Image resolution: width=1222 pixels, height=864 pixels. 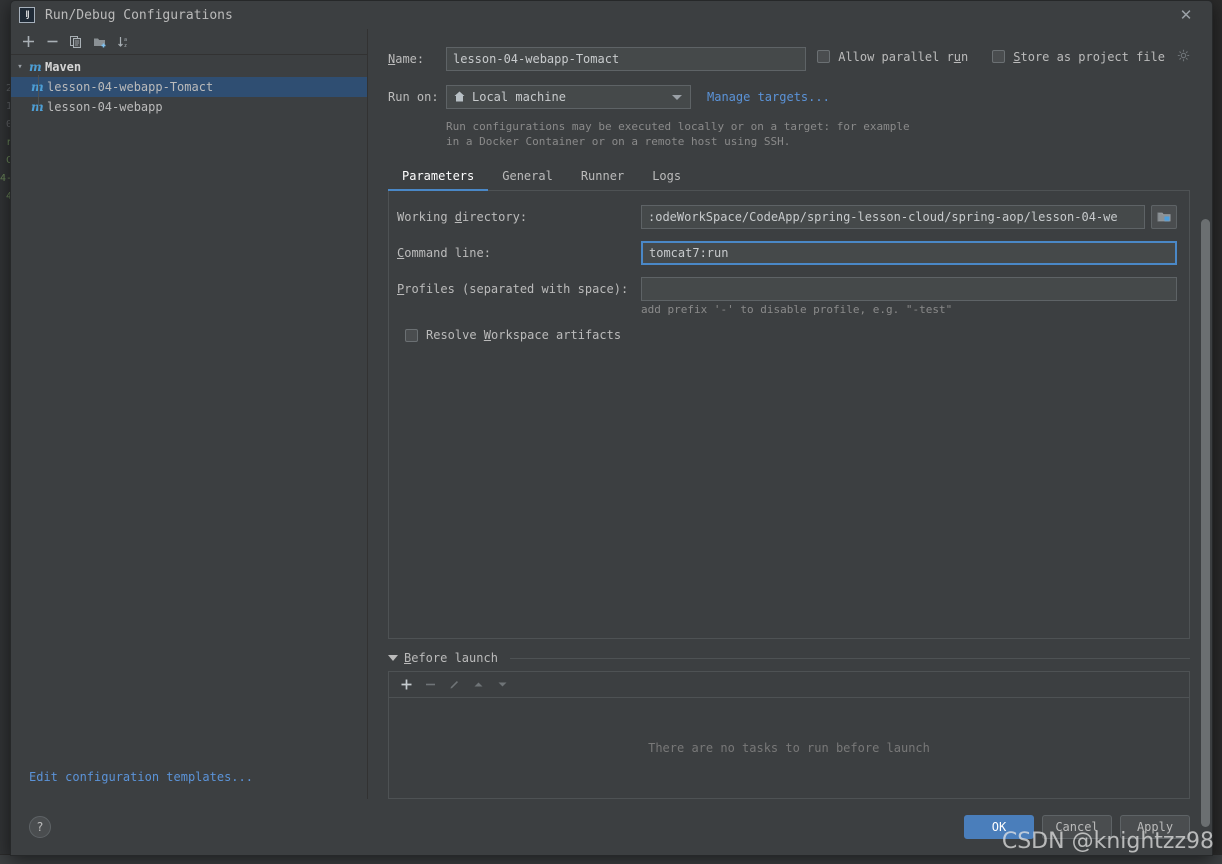 I want to click on dialog-scrollbar, so click(x=1205, y=523).